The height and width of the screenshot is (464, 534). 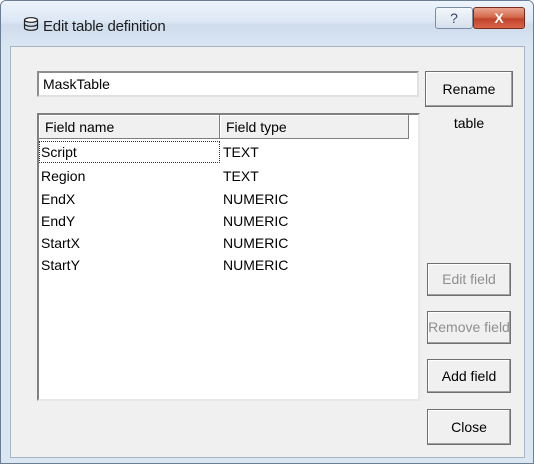 I want to click on list-item: StartY NUMERIC, so click(x=228, y=265).